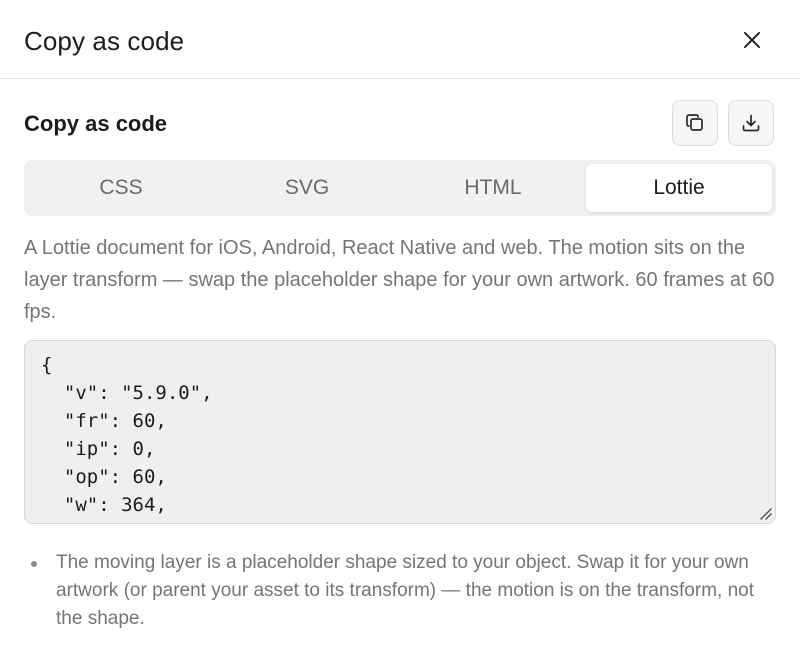 The height and width of the screenshot is (656, 800). I want to click on download-icon, so click(751, 123).